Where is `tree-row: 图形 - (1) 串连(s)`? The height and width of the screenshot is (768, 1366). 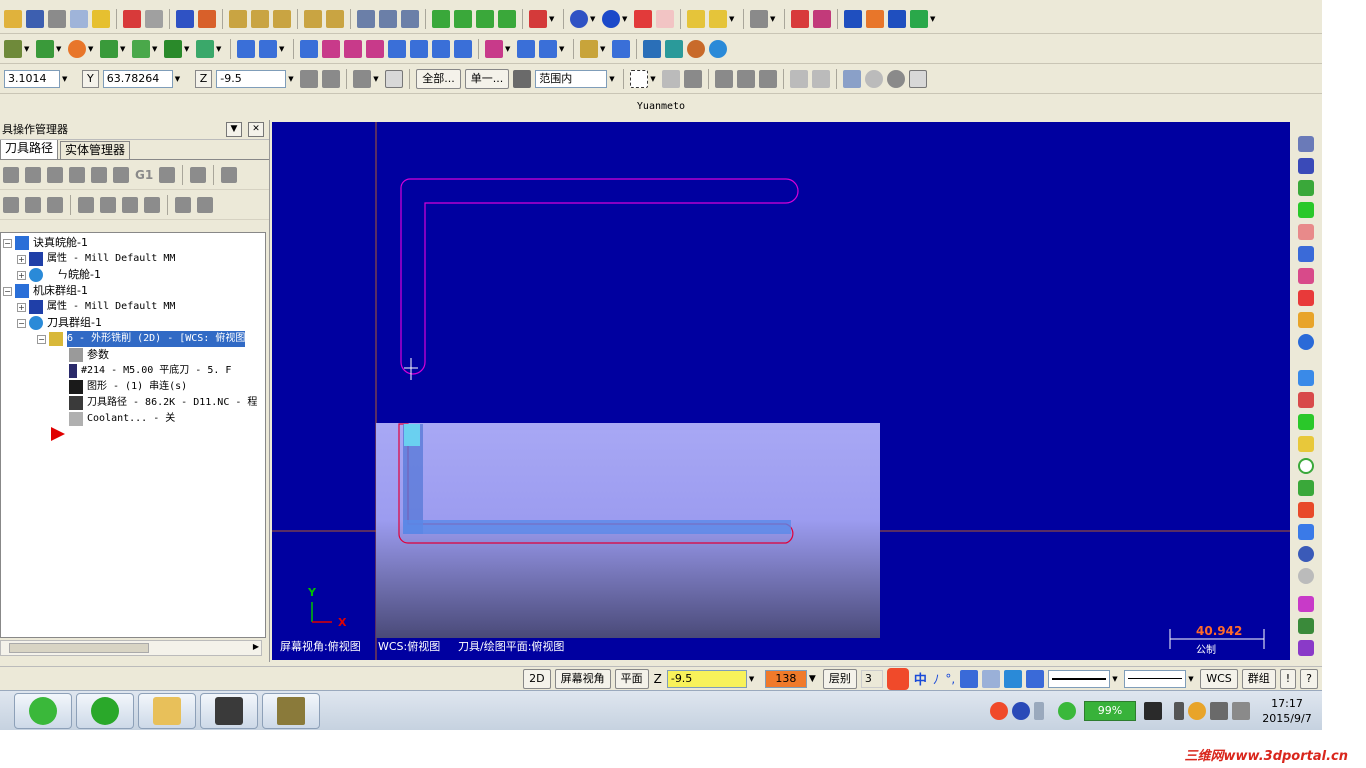
tree-row: 图形 - (1) 串连(s) is located at coordinates (128, 387).